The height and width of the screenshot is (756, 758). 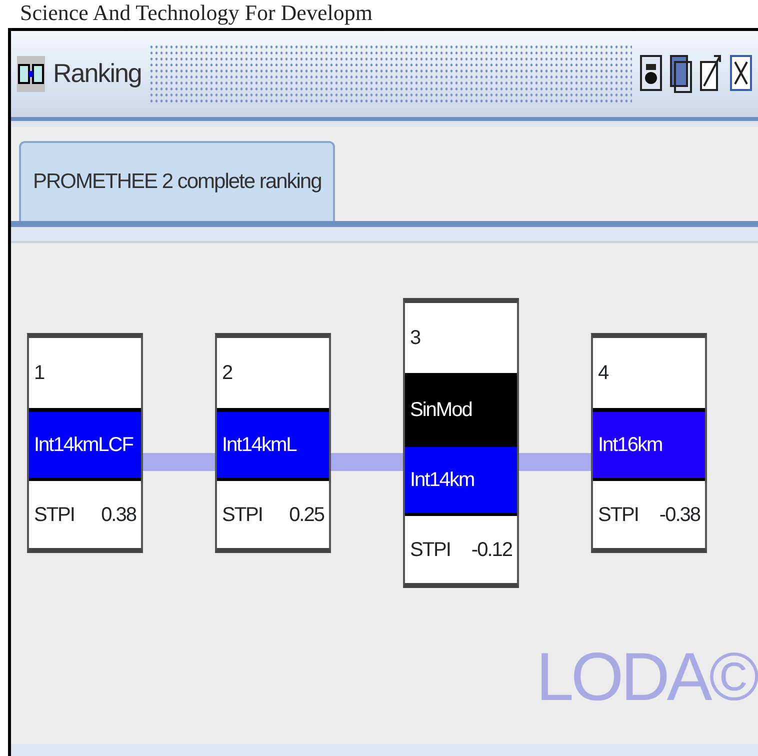 I want to click on window-title: Ranking, so click(x=97, y=74).